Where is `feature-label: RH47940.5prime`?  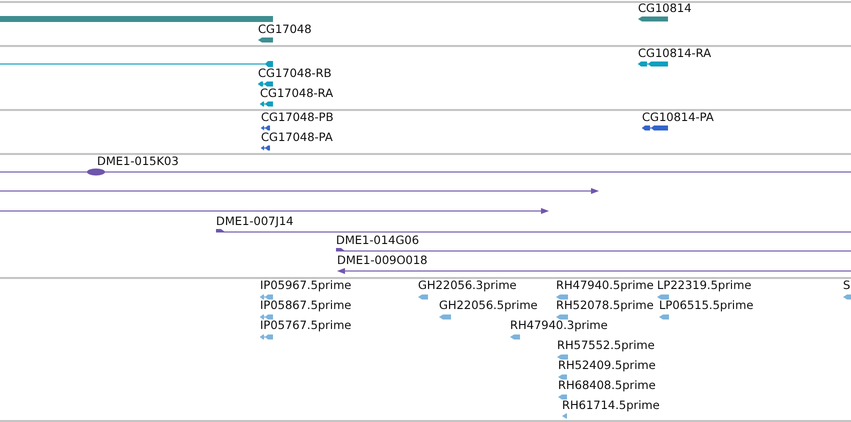 feature-label: RH47940.5prime is located at coordinates (605, 285).